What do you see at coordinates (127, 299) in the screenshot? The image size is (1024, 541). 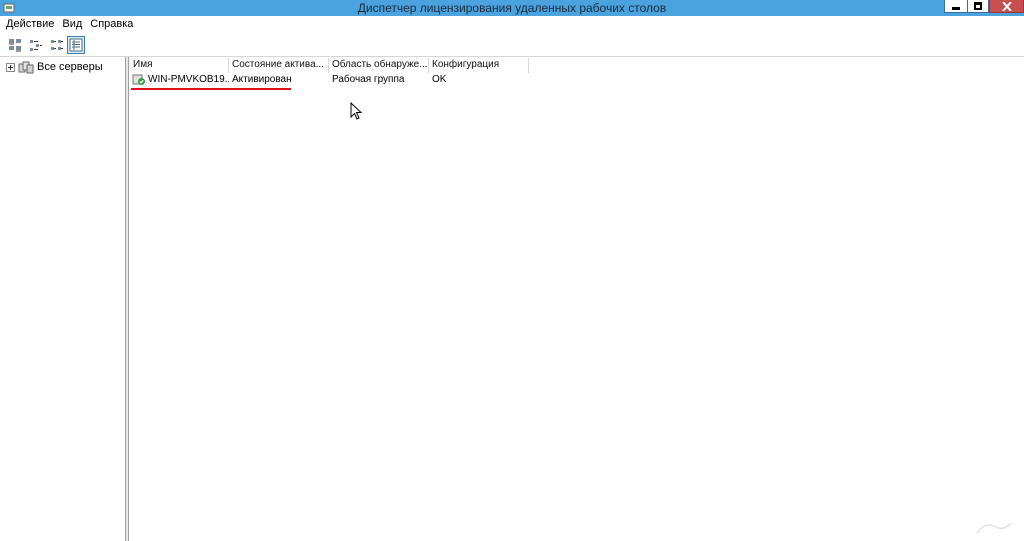 I see `pane-splitter` at bounding box center [127, 299].